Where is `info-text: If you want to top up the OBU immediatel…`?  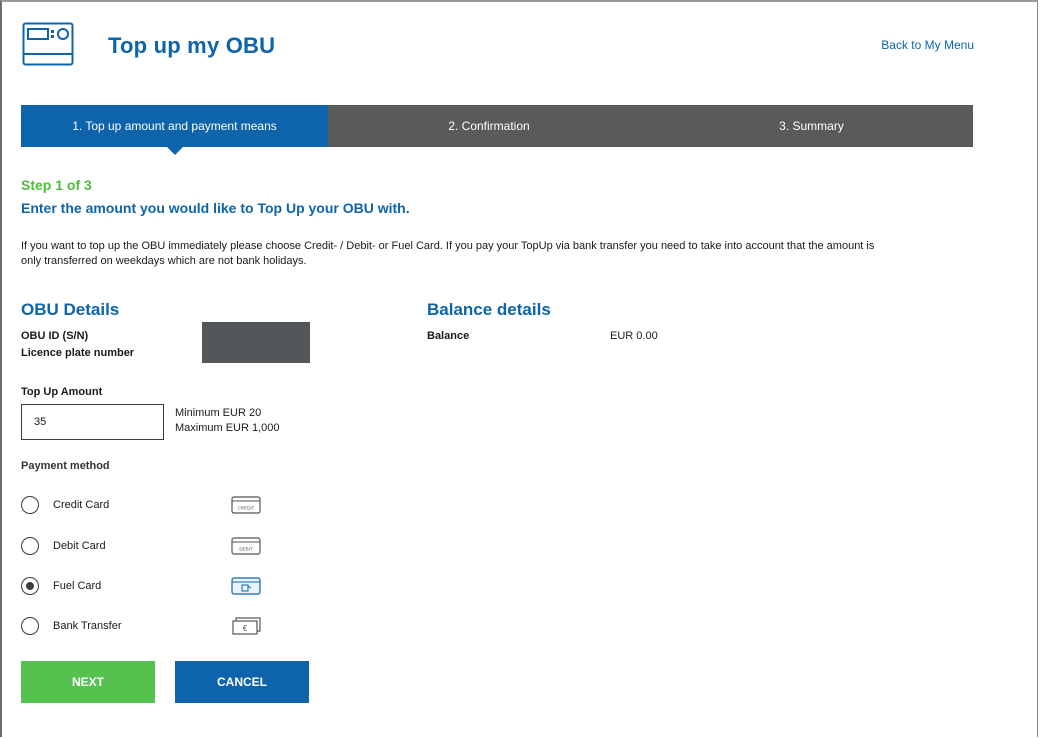 info-text: If you want to top up the OBU immediatel… is located at coordinates (501, 254).